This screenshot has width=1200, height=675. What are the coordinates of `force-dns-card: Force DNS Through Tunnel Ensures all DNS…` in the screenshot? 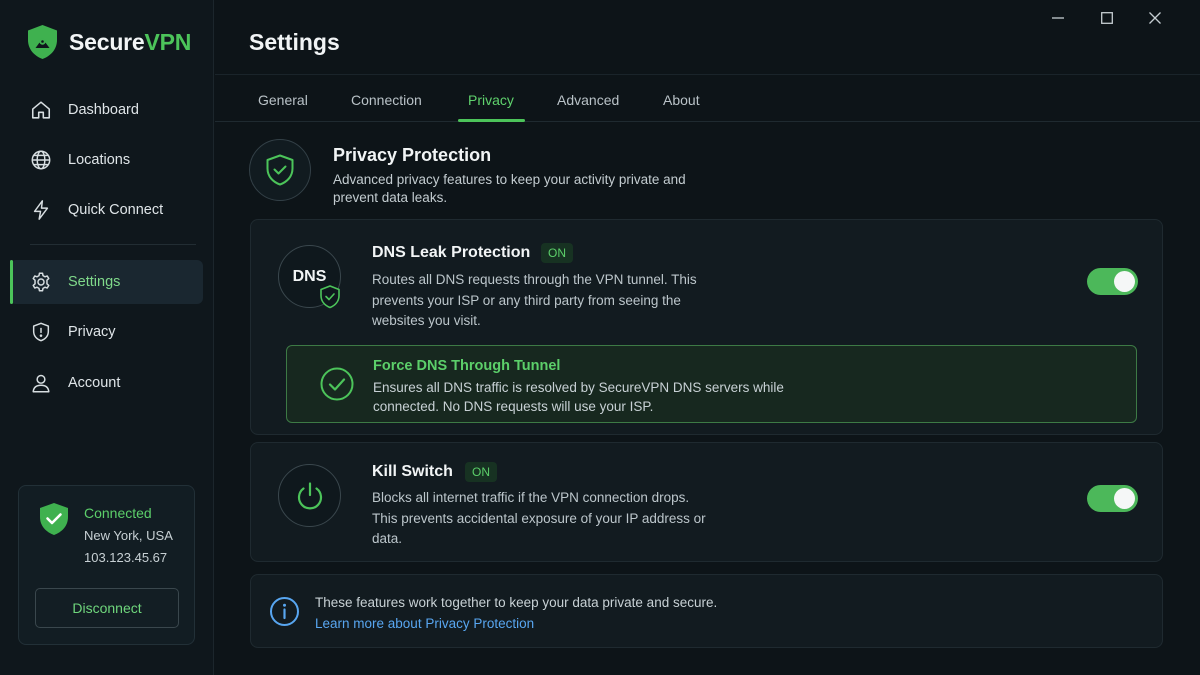 It's located at (711, 384).